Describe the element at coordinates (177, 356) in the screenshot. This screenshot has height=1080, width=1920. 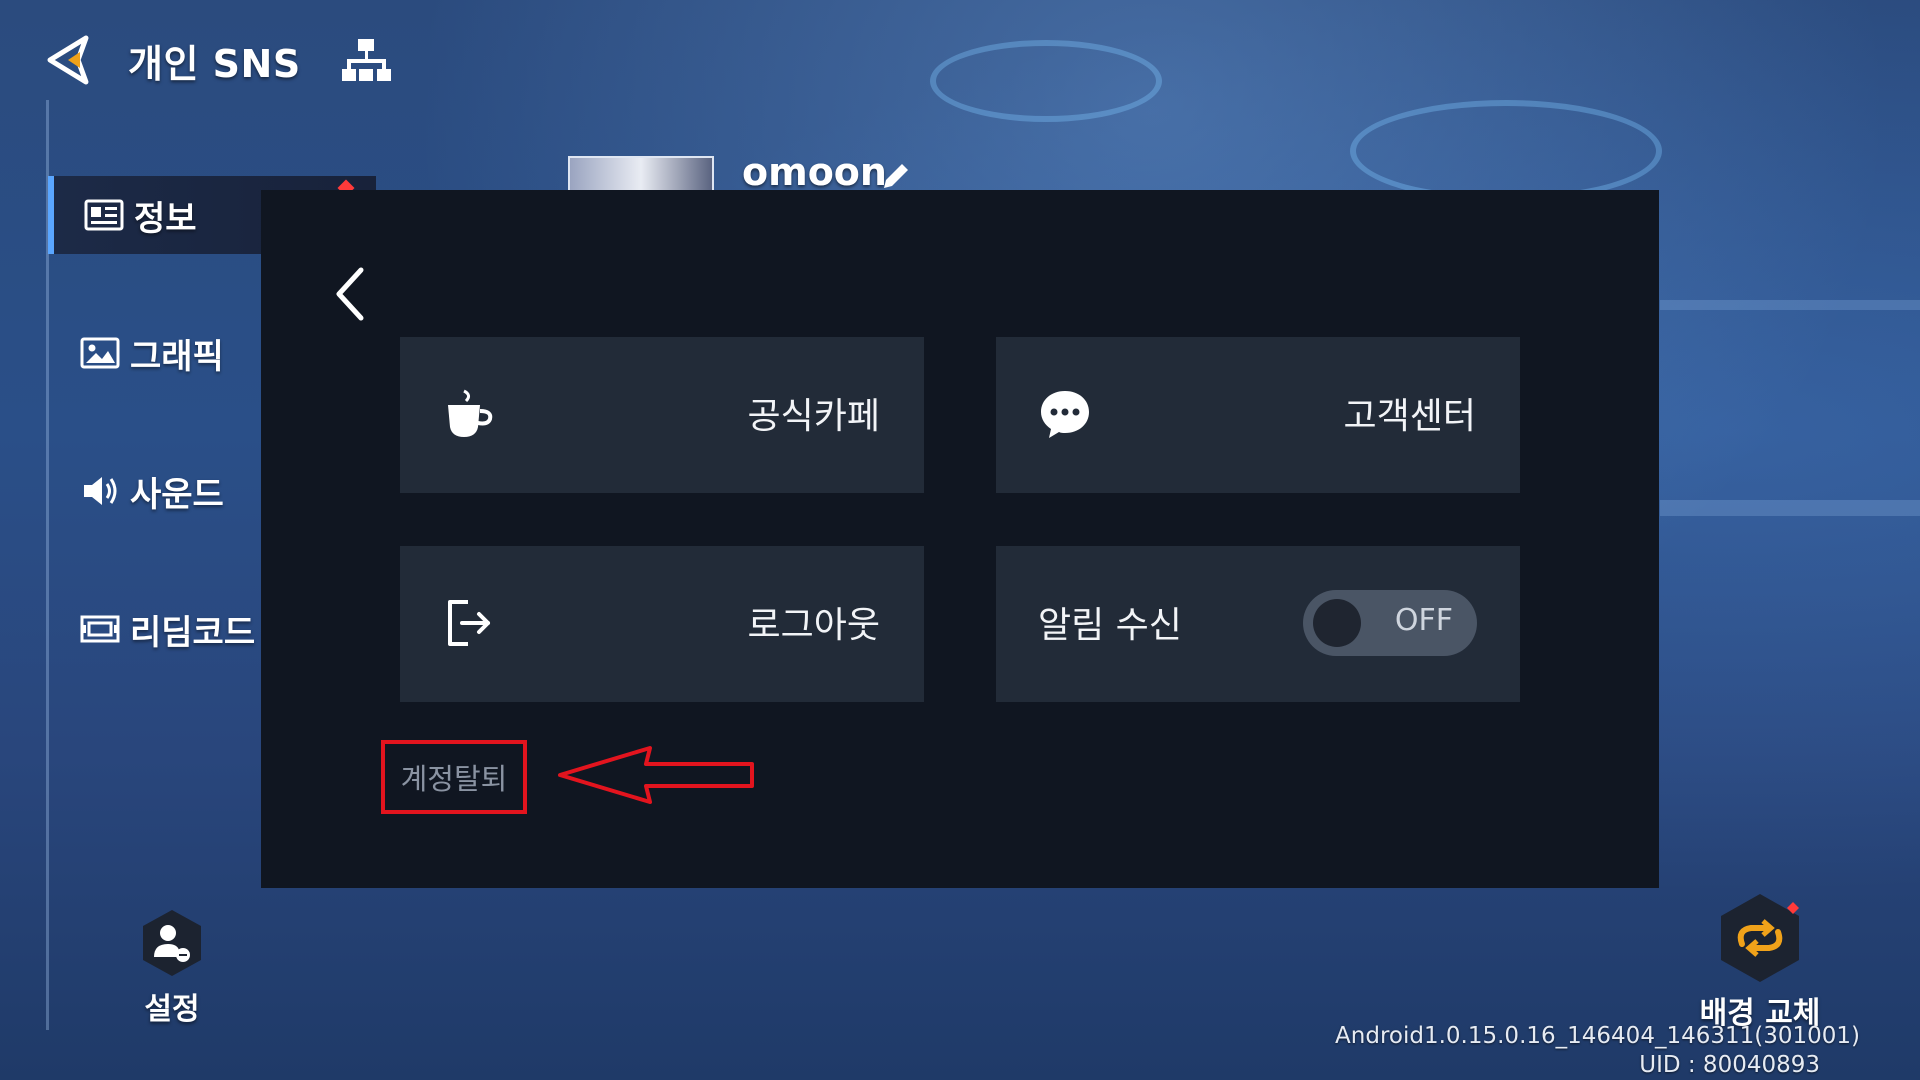
I see `sidebar-item-label: 그래픽` at that location.